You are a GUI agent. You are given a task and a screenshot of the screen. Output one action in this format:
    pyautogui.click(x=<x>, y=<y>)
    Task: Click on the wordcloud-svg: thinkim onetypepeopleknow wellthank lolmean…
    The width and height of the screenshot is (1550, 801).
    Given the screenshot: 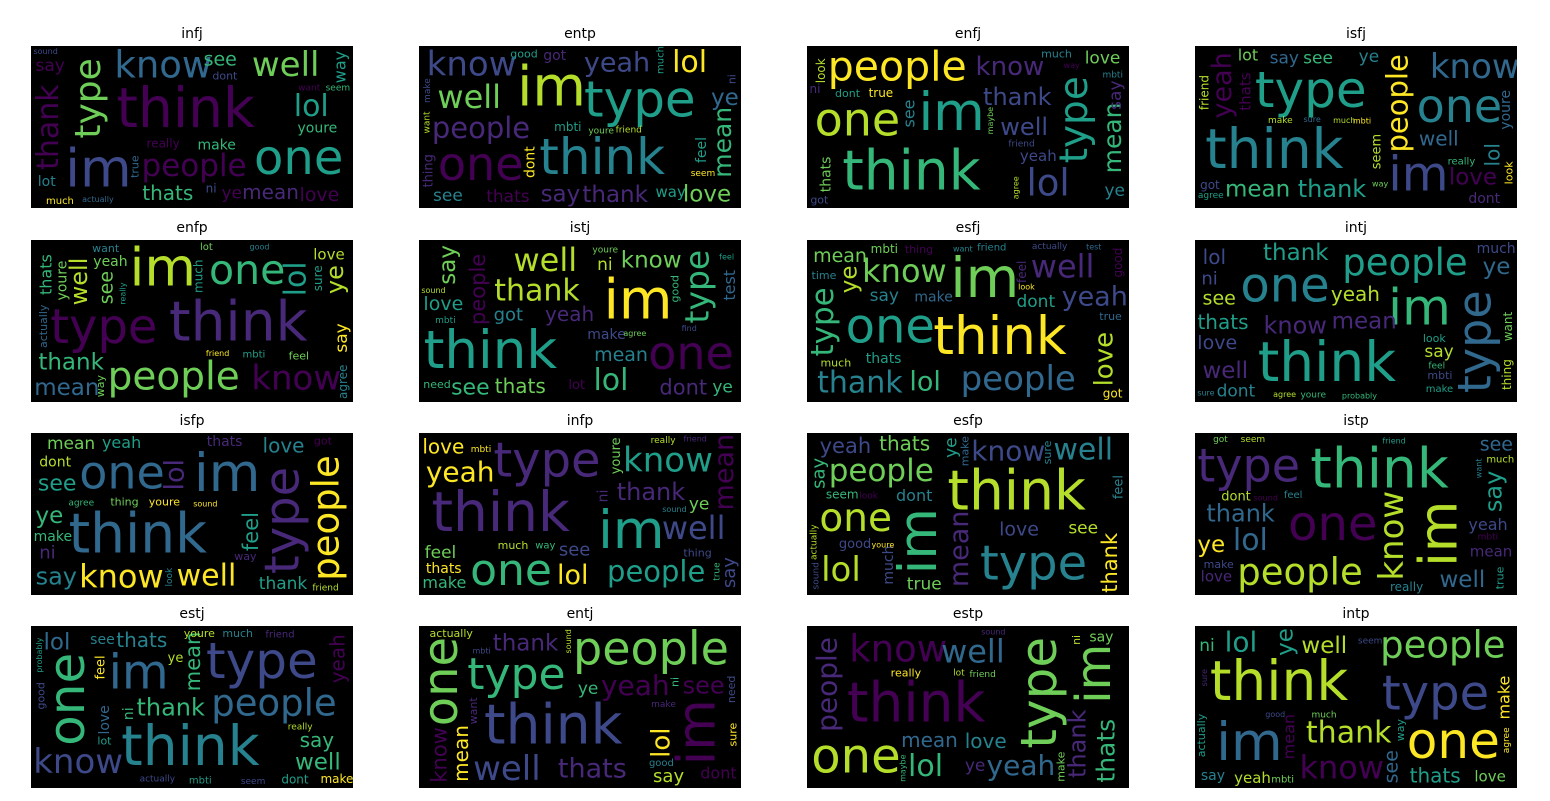 What is the action you would take?
    pyautogui.click(x=191, y=126)
    